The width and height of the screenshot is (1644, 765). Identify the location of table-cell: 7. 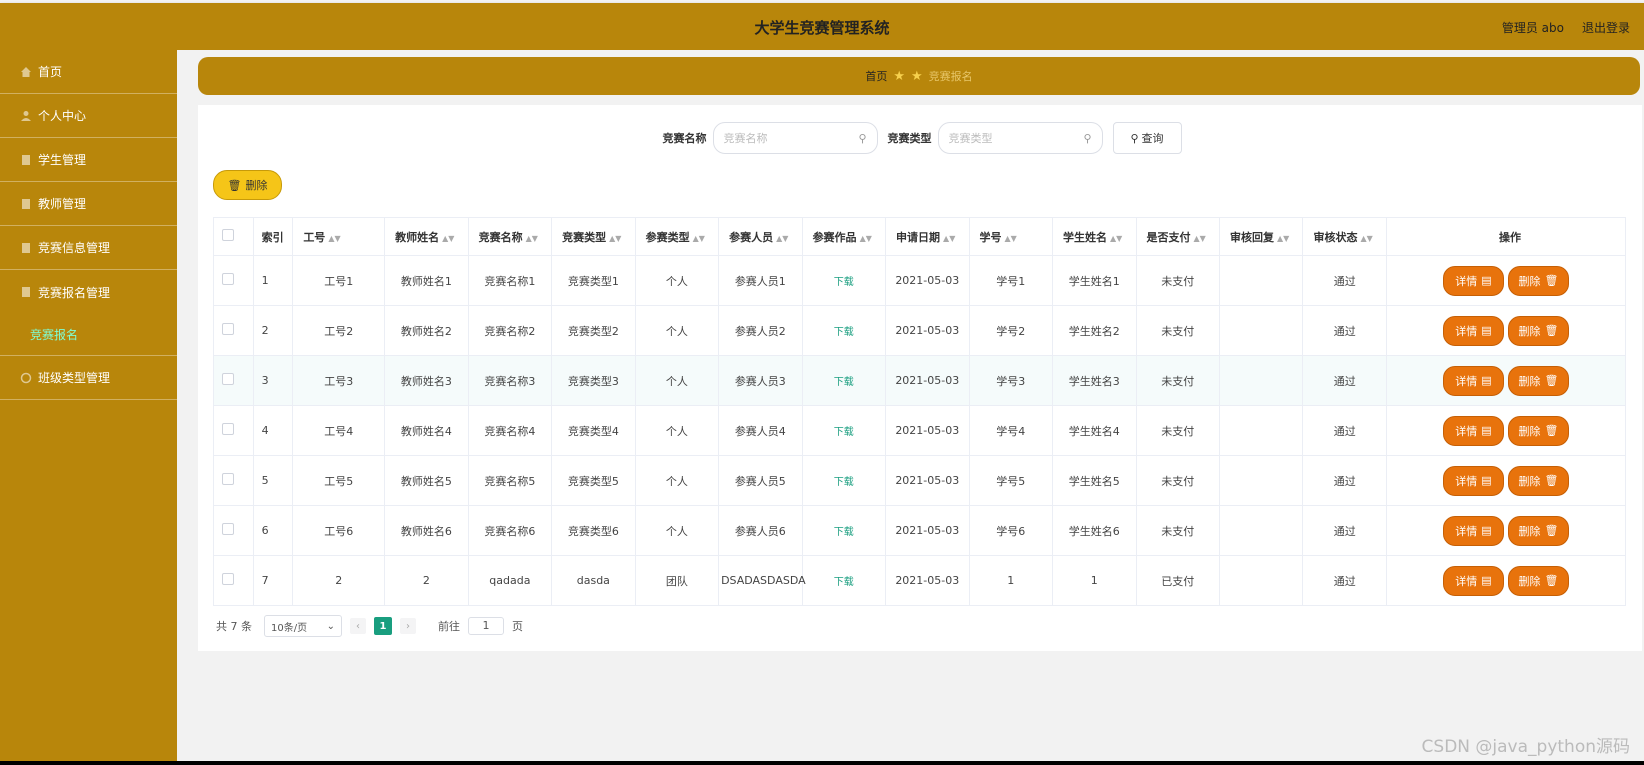
(273, 580).